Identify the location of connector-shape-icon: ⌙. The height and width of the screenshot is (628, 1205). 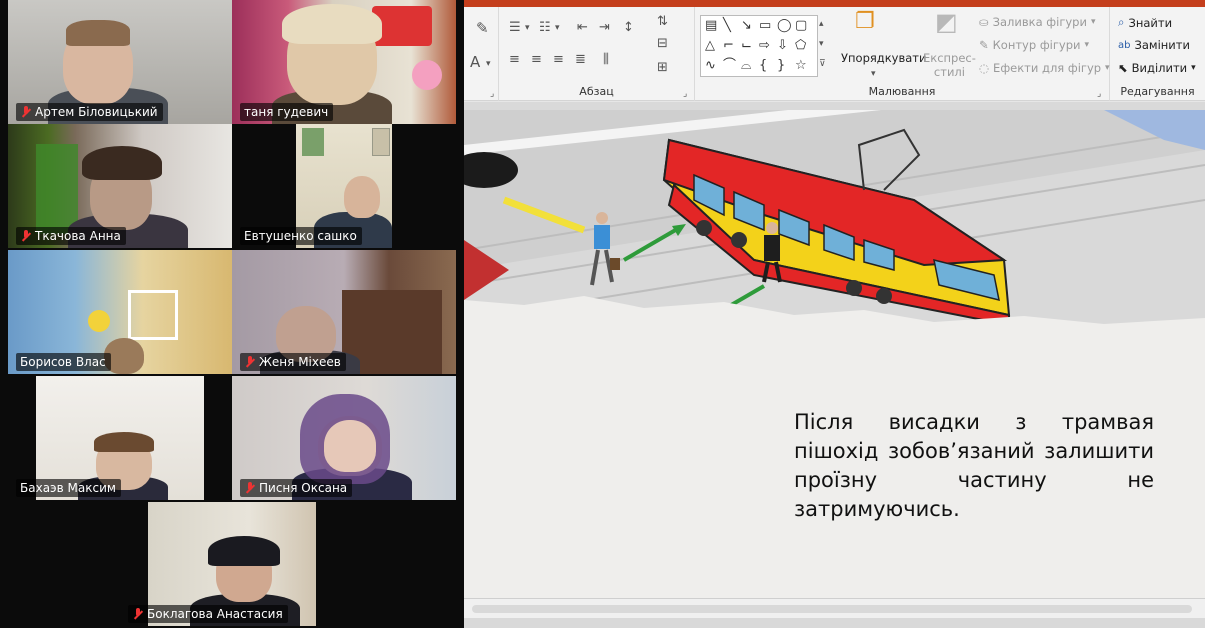
(746, 46).